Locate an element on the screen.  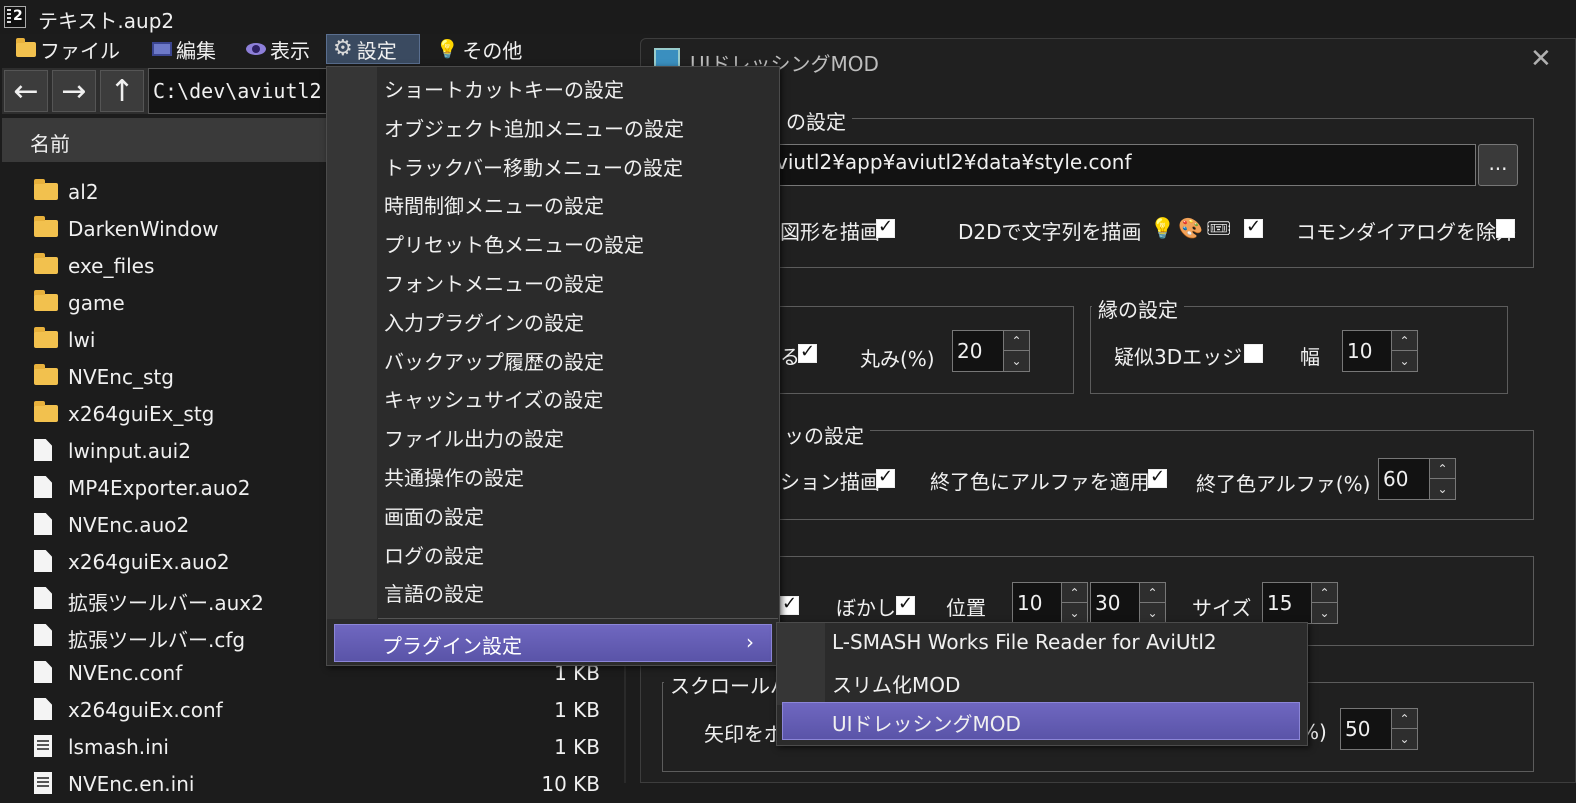
menu-edit: 編集 is located at coordinates (184, 49).